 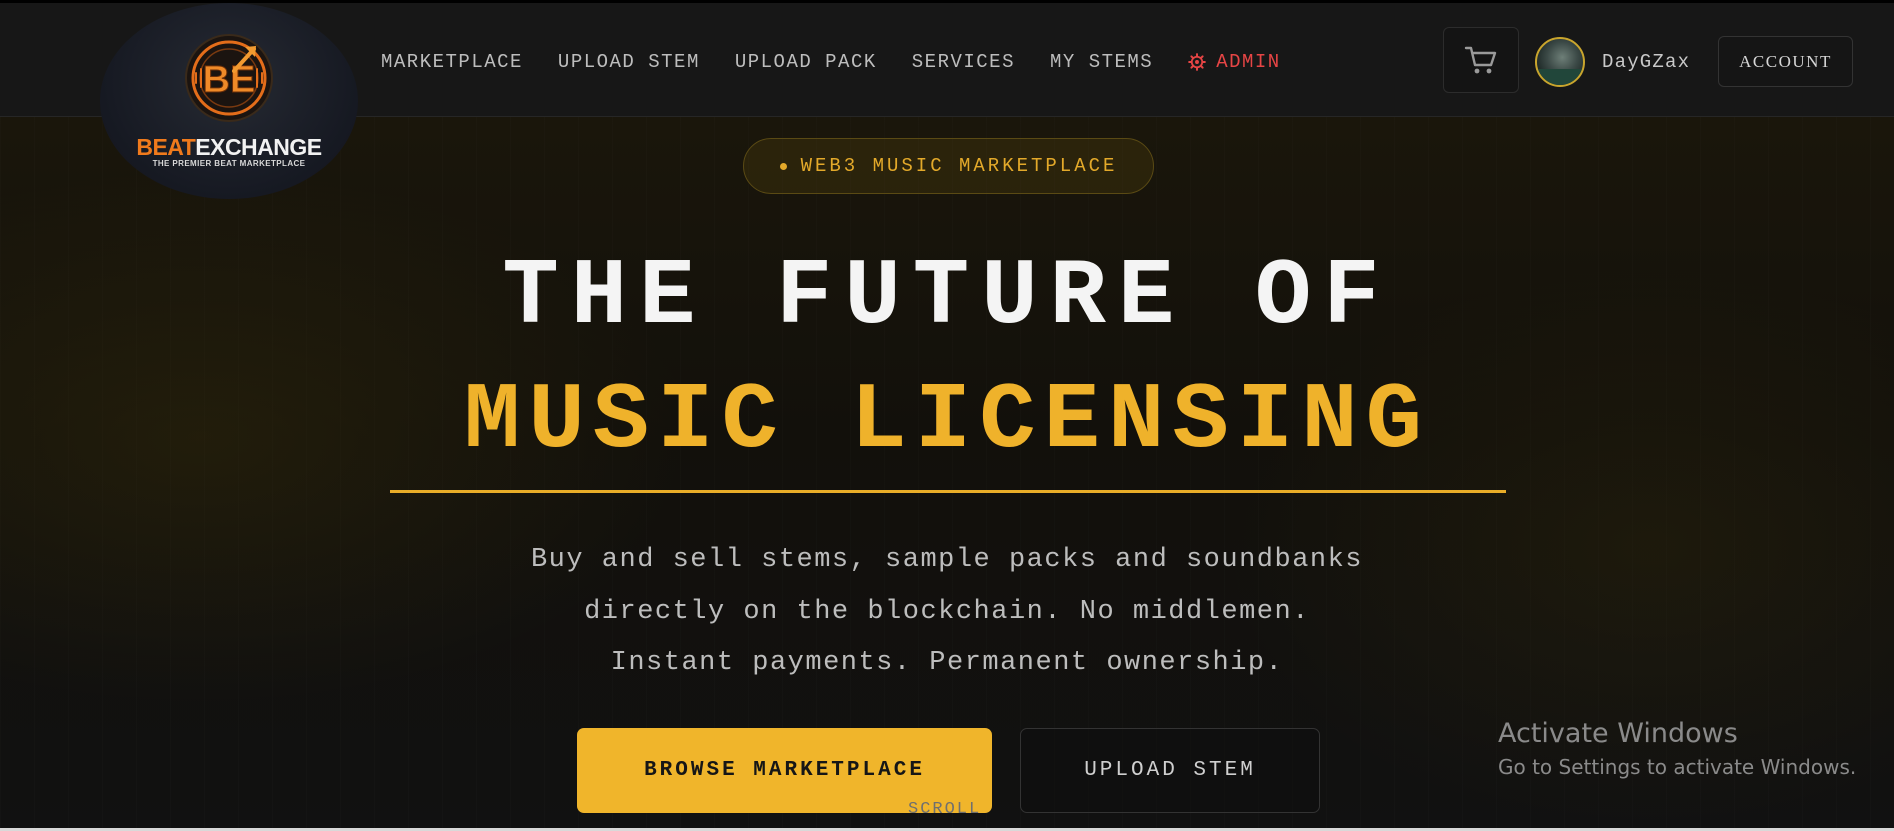 What do you see at coordinates (1618, 733) in the screenshot?
I see `watermark-title: Activate Windows` at bounding box center [1618, 733].